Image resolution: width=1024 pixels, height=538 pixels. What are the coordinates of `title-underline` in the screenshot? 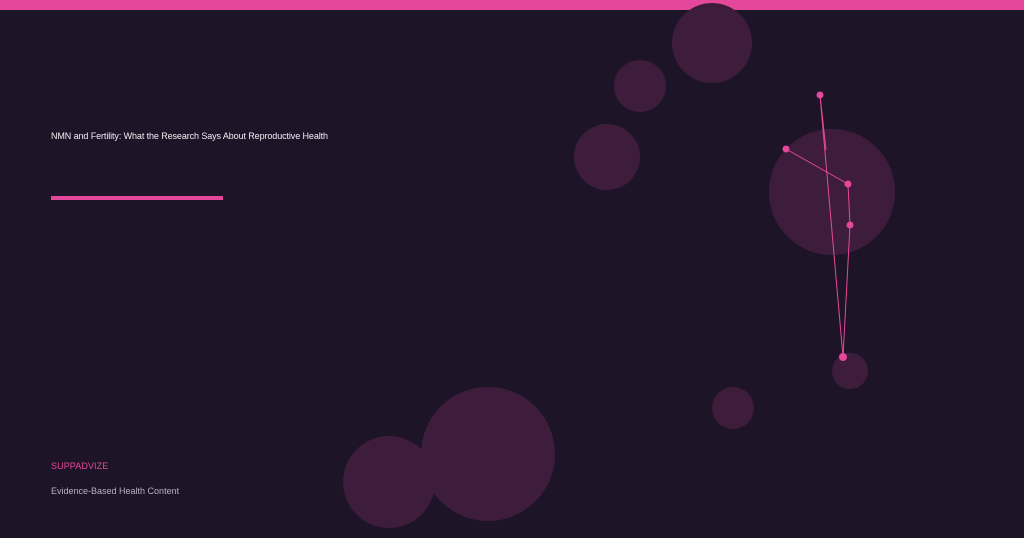 It's located at (137, 198).